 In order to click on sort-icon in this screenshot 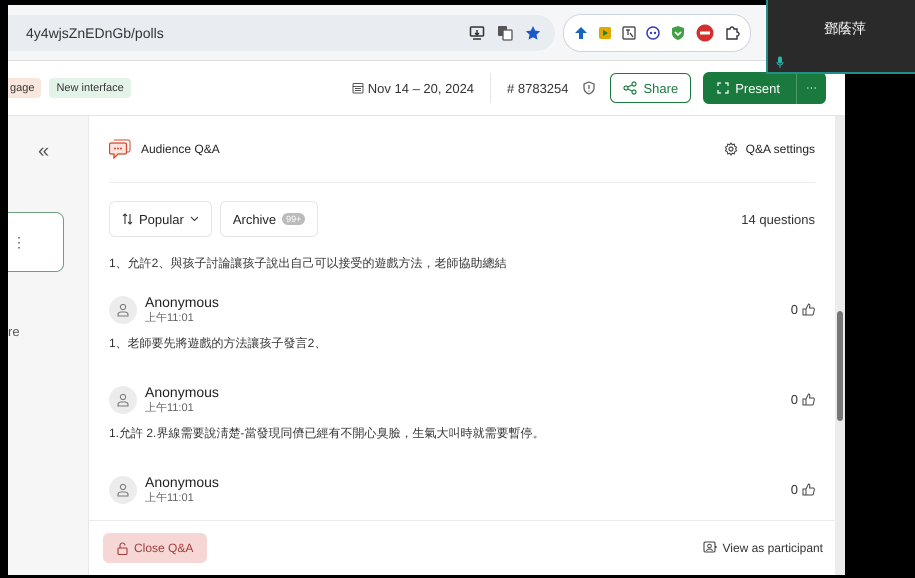, I will do `click(127, 219)`.